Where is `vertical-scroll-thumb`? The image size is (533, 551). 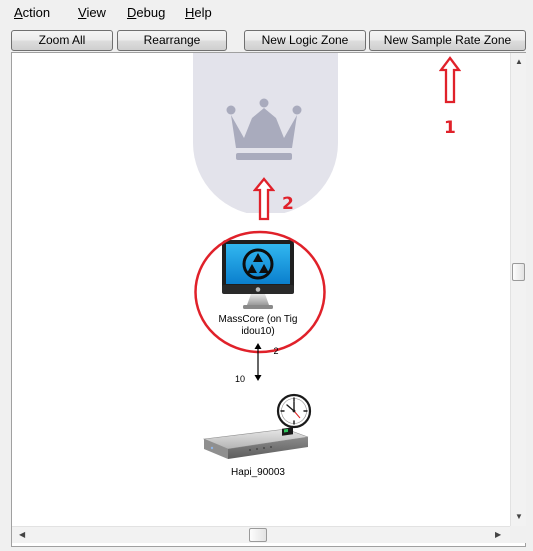 vertical-scroll-thumb is located at coordinates (518, 272).